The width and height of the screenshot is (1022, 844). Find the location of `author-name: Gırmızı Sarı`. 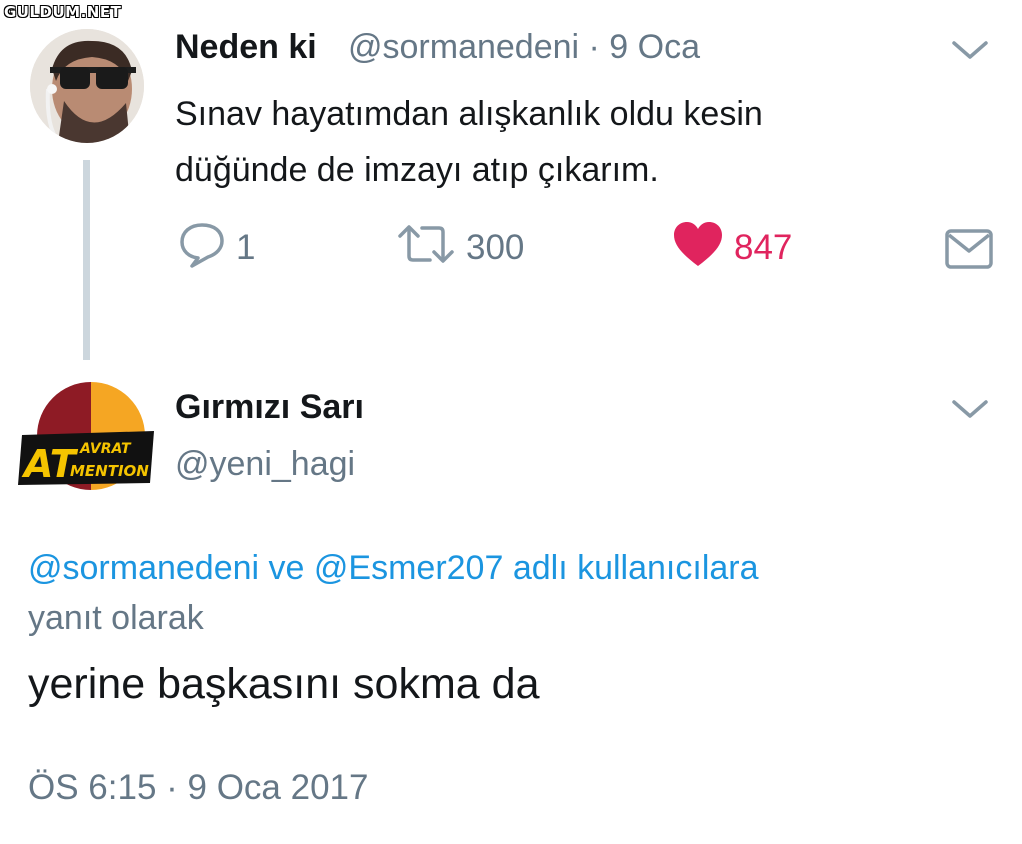

author-name: Gırmızı Sarı is located at coordinates (269, 407).